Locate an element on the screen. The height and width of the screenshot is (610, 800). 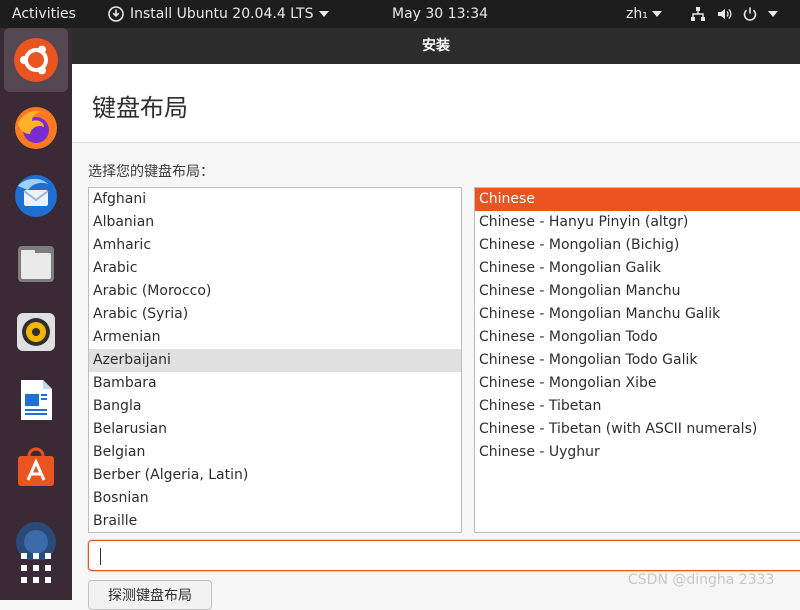
layout-item: Belarusian is located at coordinates (275, 429).